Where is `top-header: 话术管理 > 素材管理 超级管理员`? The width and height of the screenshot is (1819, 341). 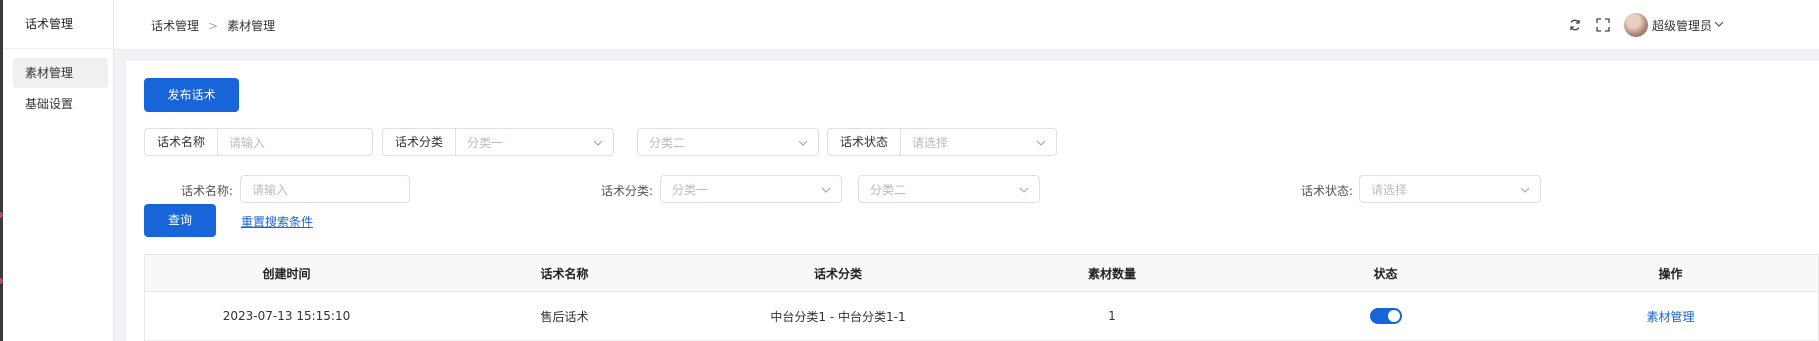 top-header: 话术管理 > 素材管理 超级管理员 is located at coordinates (966, 25).